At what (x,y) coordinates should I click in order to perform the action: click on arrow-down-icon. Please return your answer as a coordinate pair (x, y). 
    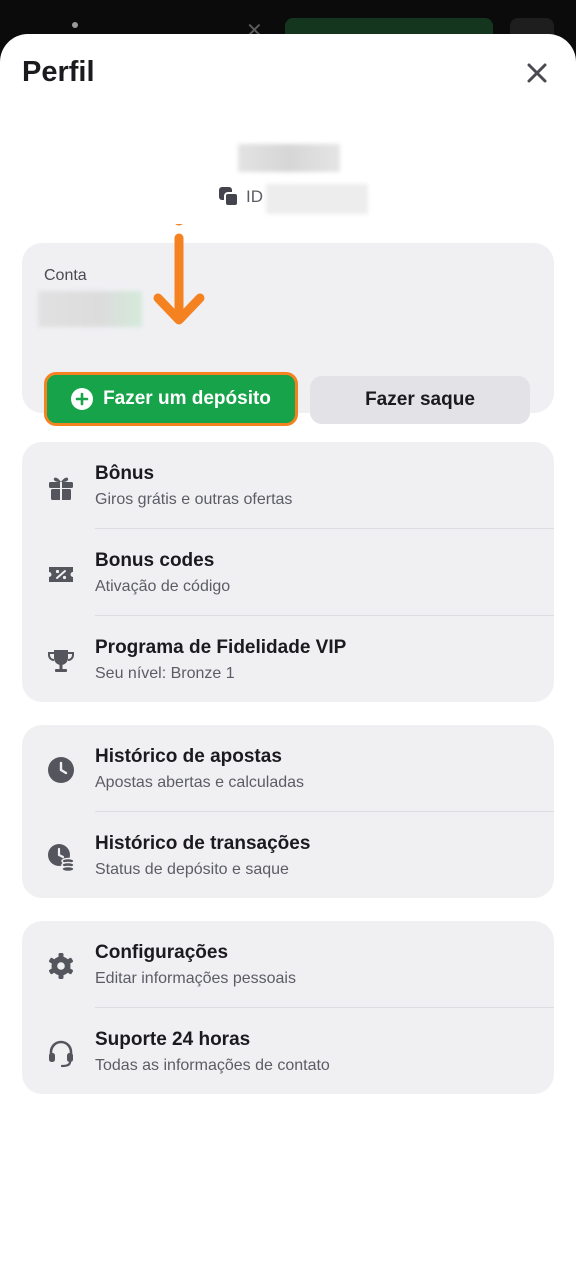
    Looking at the image, I should click on (179, 274).